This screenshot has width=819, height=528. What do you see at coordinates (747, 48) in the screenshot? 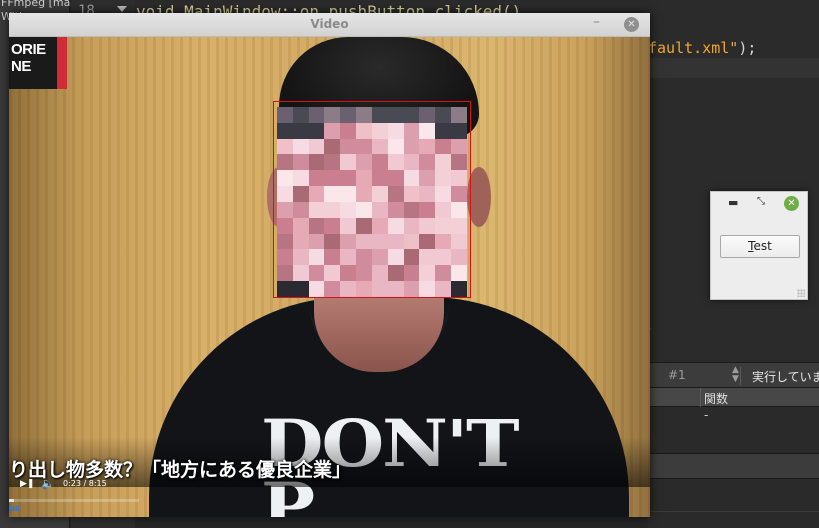
I see `code-punct: );` at bounding box center [747, 48].